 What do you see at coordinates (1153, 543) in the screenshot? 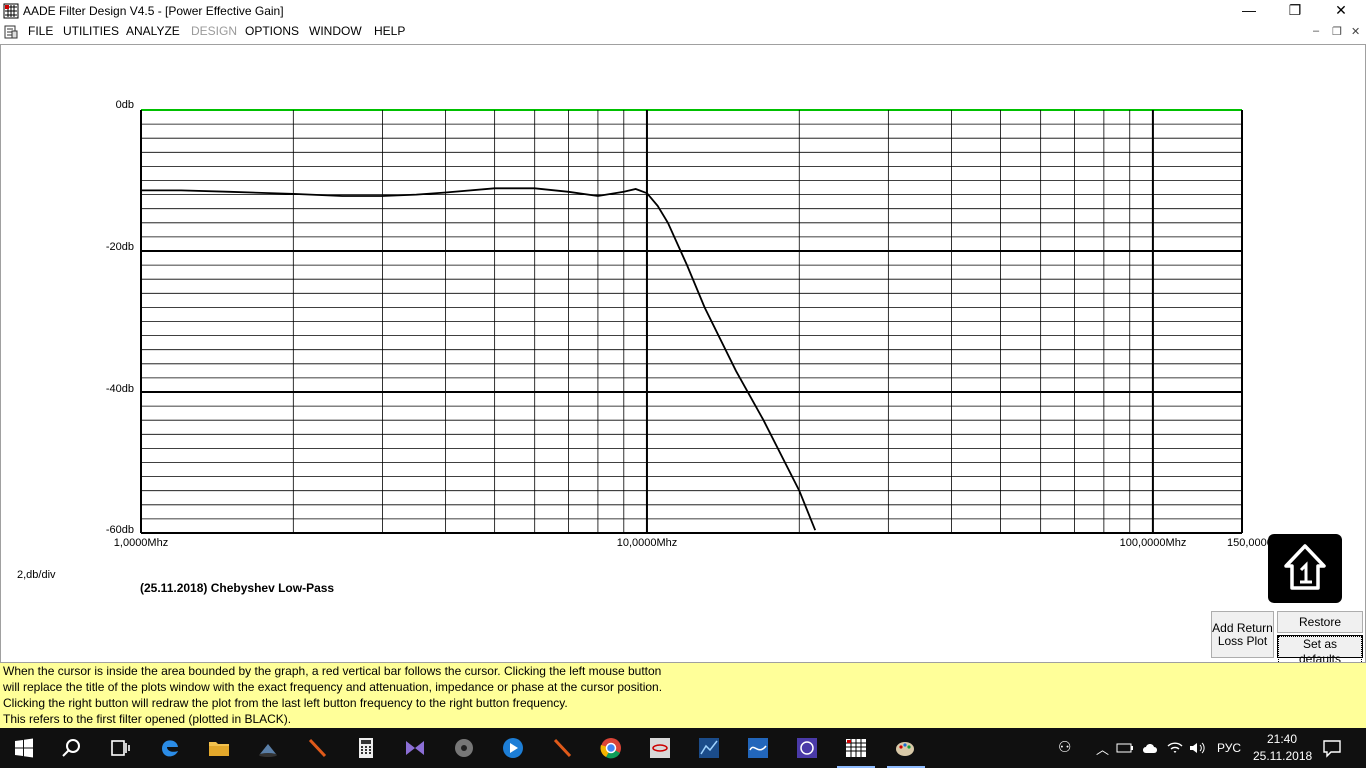
I see `x-axis-label-100mhz: 100,0000Mhz` at bounding box center [1153, 543].